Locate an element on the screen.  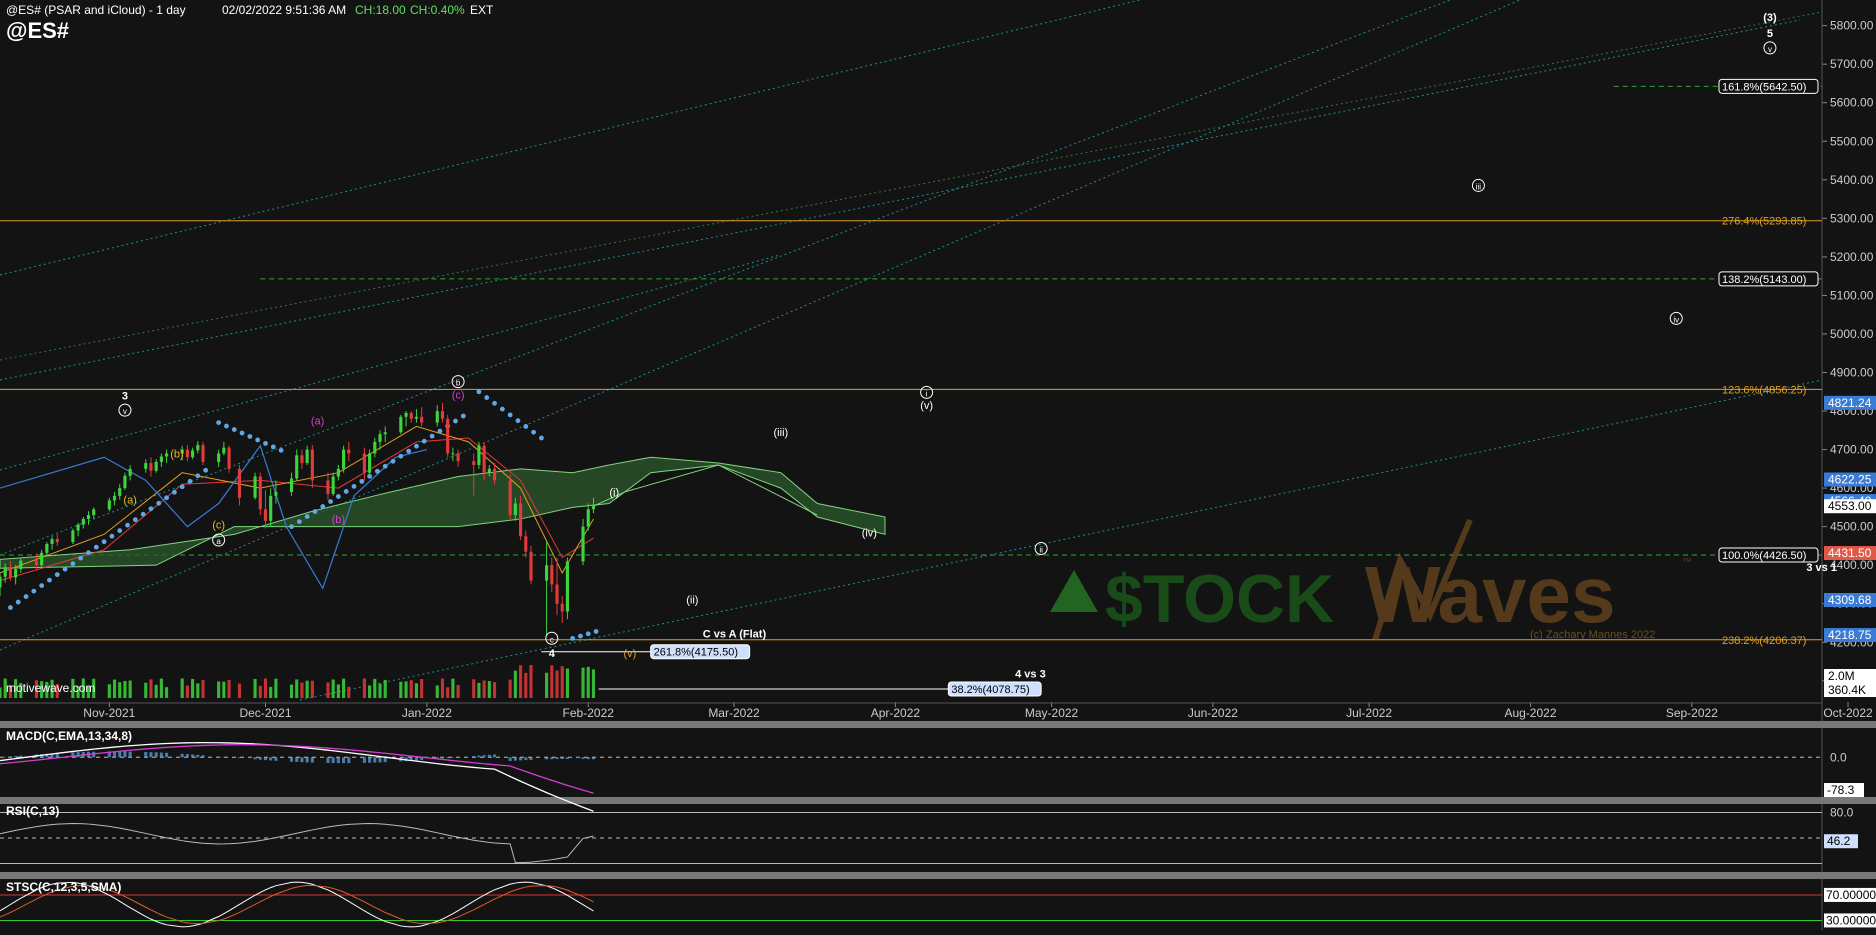
fib-level-label: 123.6%(4856.25) is located at coordinates (1764, 390).